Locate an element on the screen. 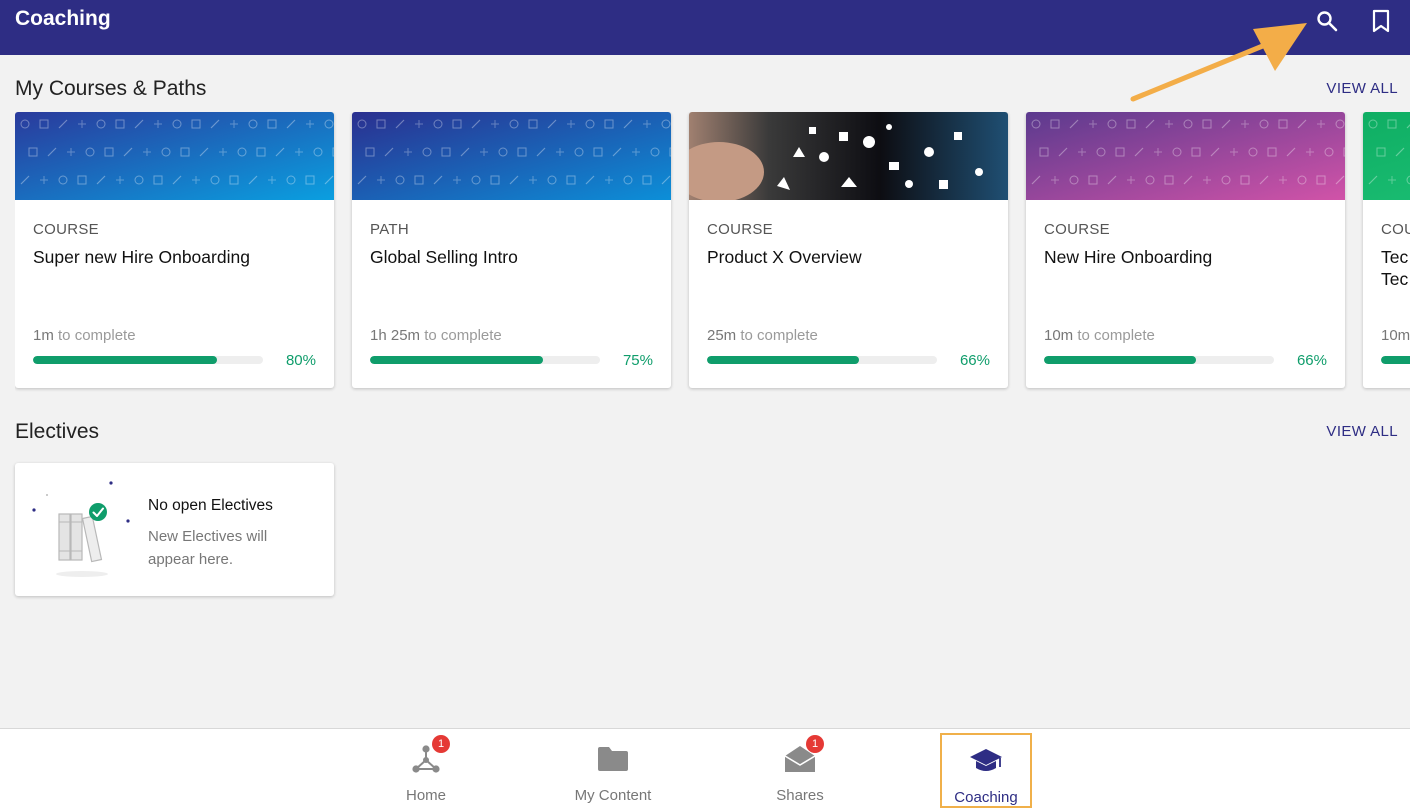 The width and height of the screenshot is (1410, 808). nav-home: 1 Home is located at coordinates (426, 770).